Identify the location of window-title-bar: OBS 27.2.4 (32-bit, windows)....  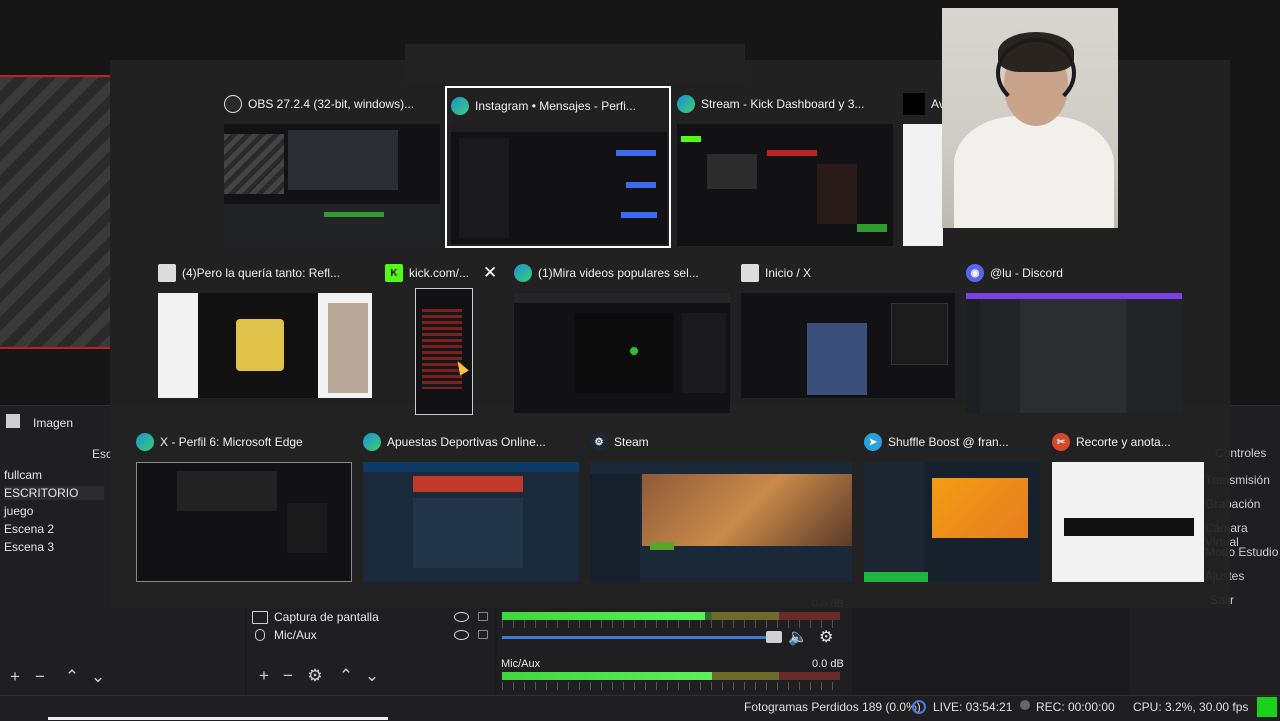
(319, 104).